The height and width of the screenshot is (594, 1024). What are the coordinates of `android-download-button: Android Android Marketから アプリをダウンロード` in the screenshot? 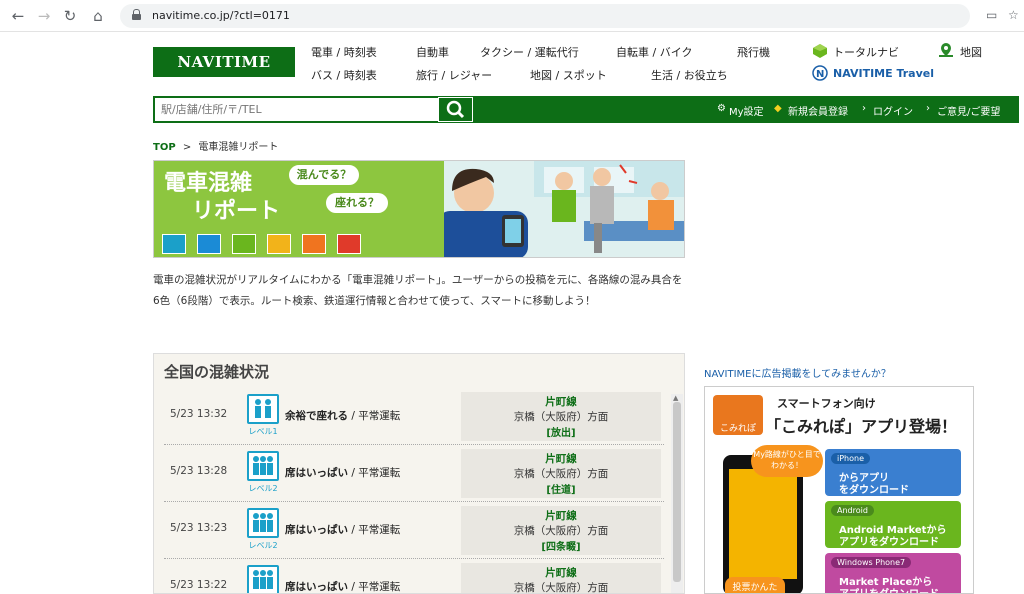 It's located at (893, 524).